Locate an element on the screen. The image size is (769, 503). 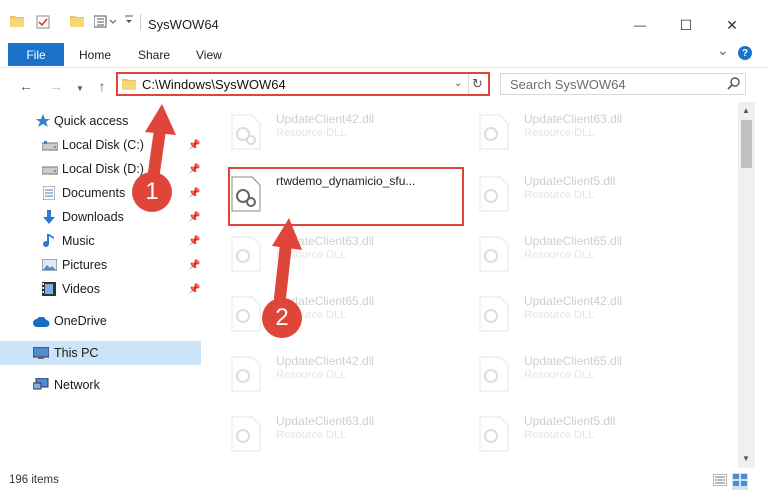
sidebar-item-label: Pictures is located at coordinates (85, 265).